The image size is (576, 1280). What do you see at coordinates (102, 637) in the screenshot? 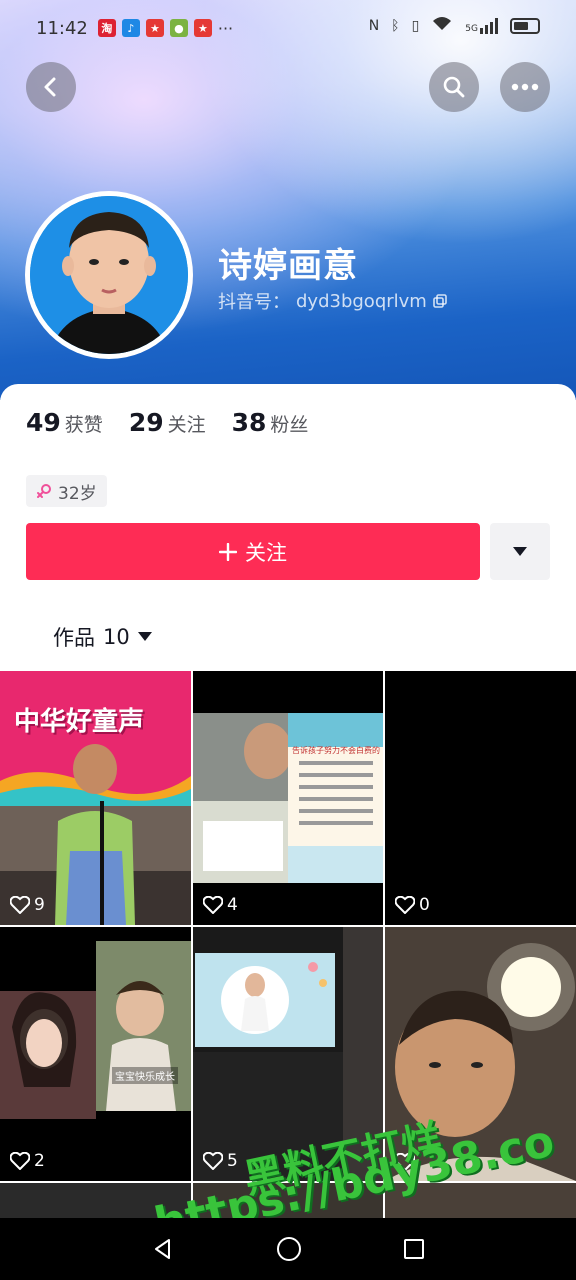
I see `tab-works: 作品 10` at bounding box center [102, 637].